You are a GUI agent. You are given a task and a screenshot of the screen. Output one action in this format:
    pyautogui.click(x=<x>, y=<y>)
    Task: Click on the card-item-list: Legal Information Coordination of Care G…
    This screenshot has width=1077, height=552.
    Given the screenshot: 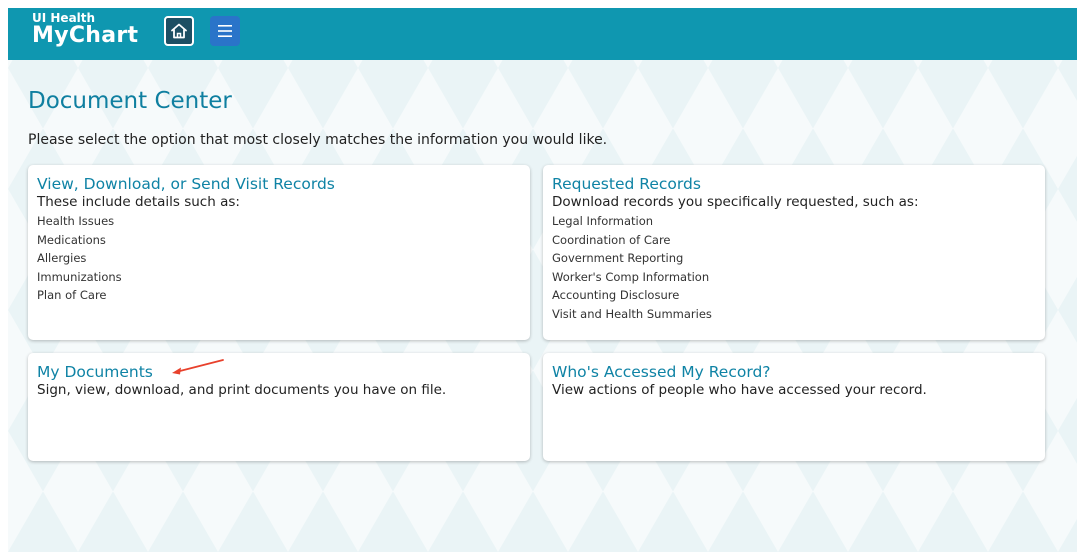 What is the action you would take?
    pyautogui.click(x=794, y=268)
    